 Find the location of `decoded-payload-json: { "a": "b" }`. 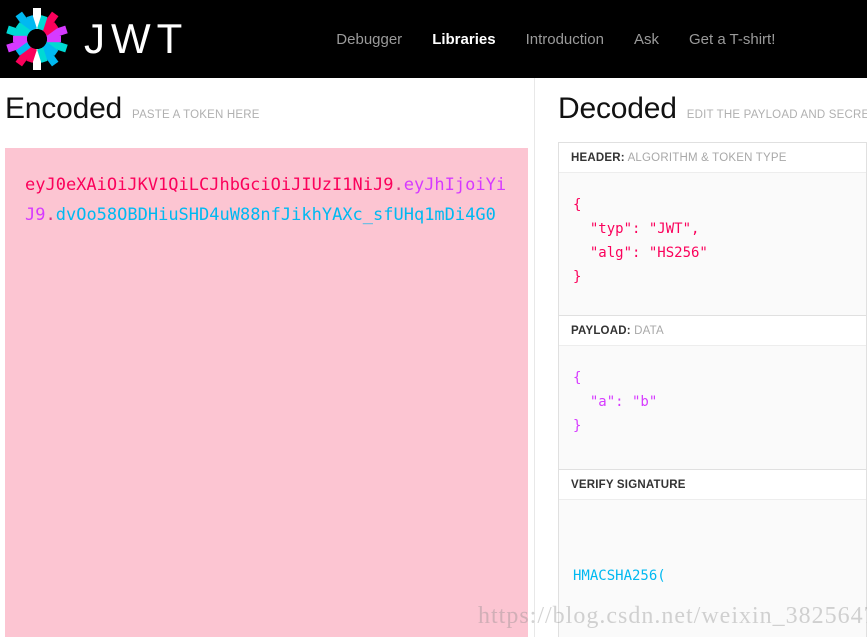

decoded-payload-json: { "a": "b" } is located at coordinates (712, 407).